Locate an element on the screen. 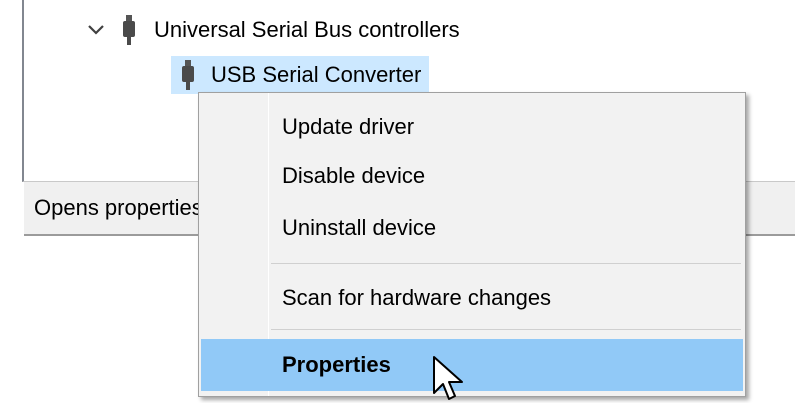 This screenshot has width=795, height=403. menu-item-update-driver: Update driver is located at coordinates (472, 127).